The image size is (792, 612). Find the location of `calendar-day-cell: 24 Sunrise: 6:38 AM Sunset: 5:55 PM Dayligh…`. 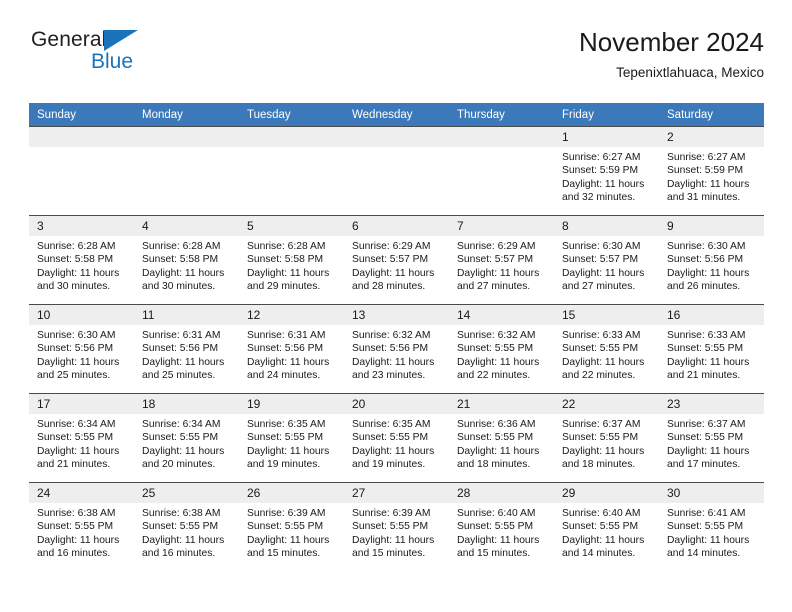

calendar-day-cell: 24 Sunrise: 6:38 AM Sunset: 5:55 PM Dayligh… is located at coordinates (81, 526).